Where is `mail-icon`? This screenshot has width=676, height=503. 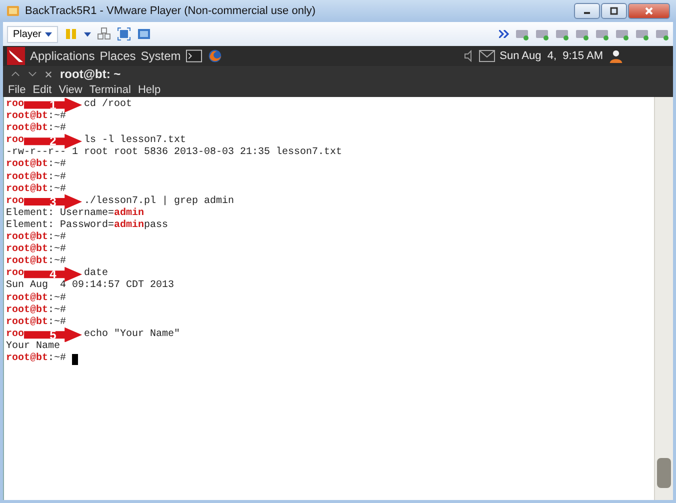 mail-icon is located at coordinates (486, 56).